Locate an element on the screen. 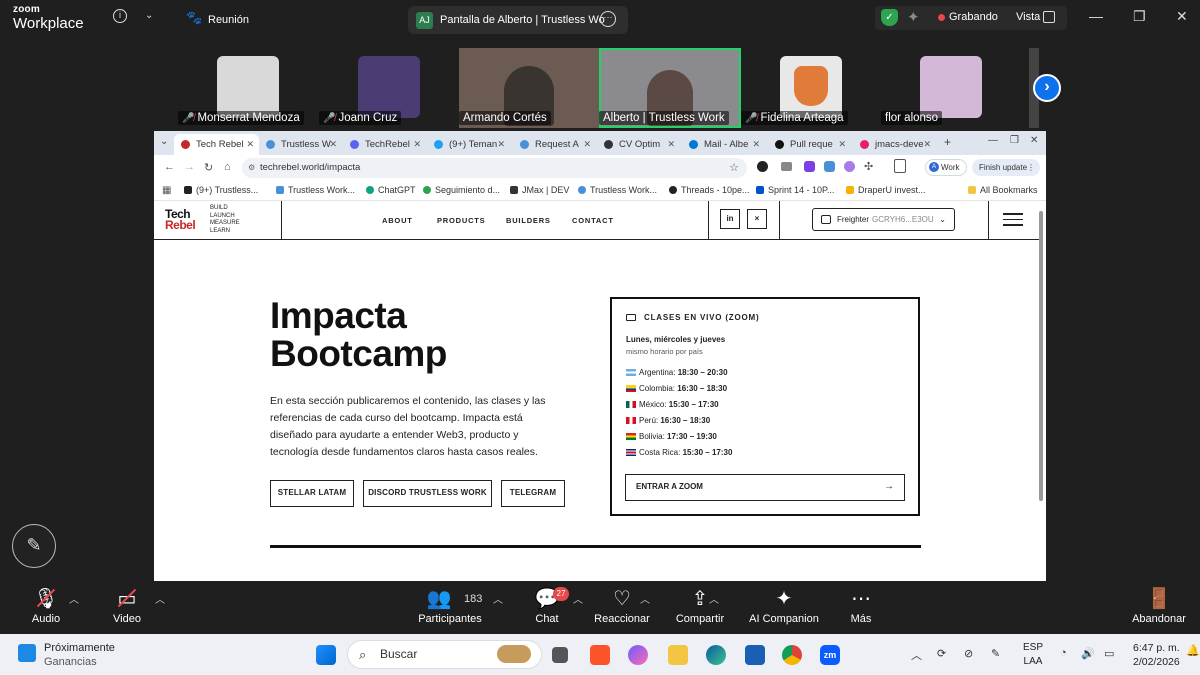 Image resolution: width=1200 pixels, height=675 pixels. browser-tab: Tech Rebel ✕ is located at coordinates (216, 144).